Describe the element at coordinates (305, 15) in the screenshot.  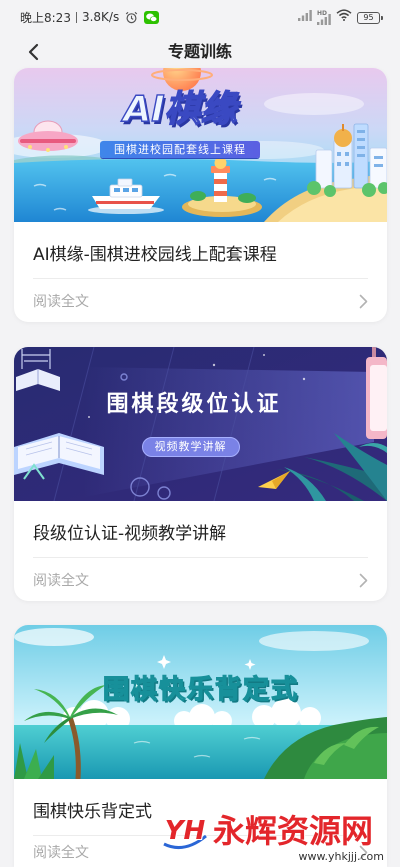
I see `signal-icon` at that location.